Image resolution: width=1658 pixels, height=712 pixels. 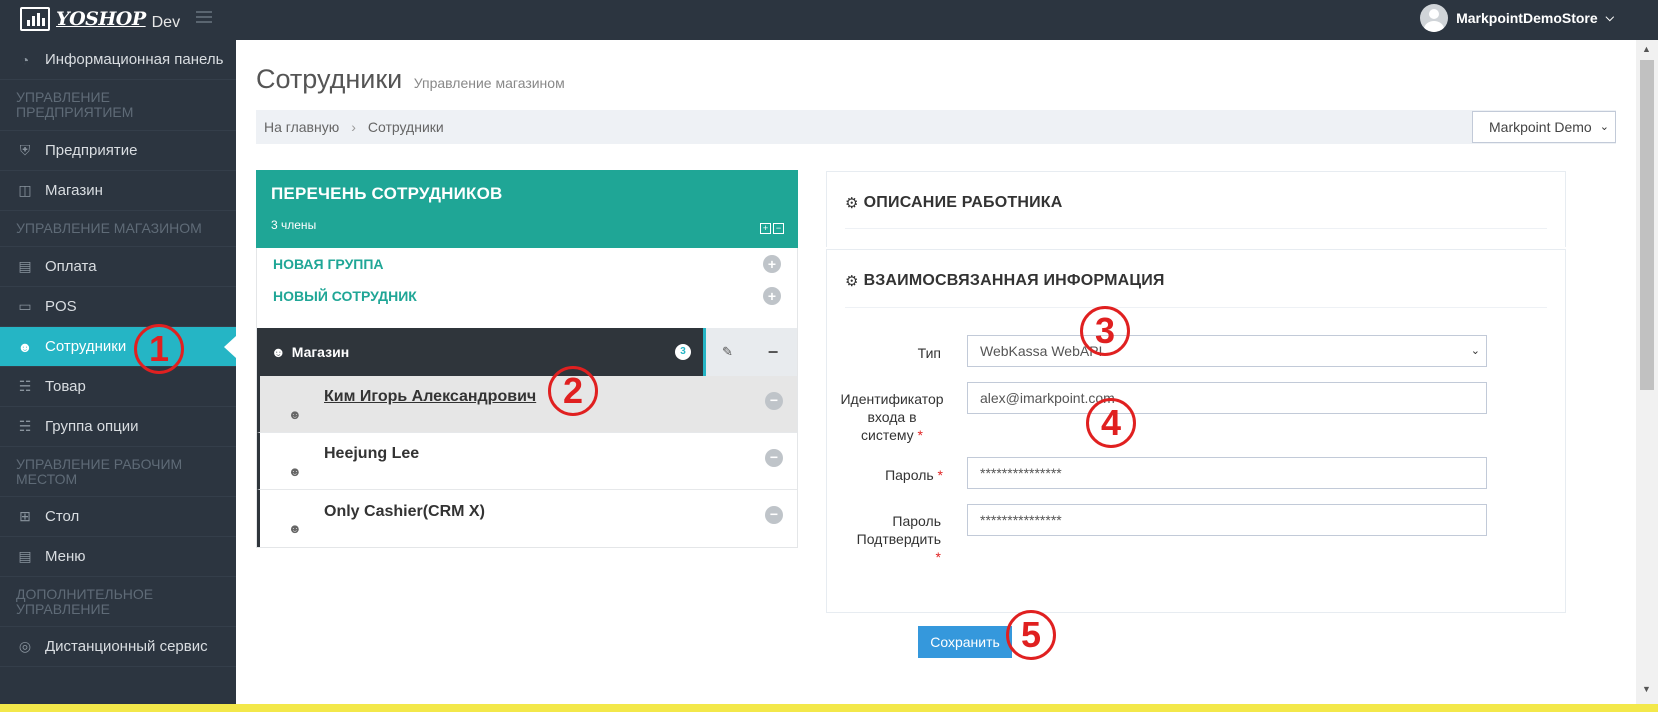 What do you see at coordinates (527, 264) in the screenshot?
I see `new-group-row: НОВАЯ ГРУППА +` at bounding box center [527, 264].